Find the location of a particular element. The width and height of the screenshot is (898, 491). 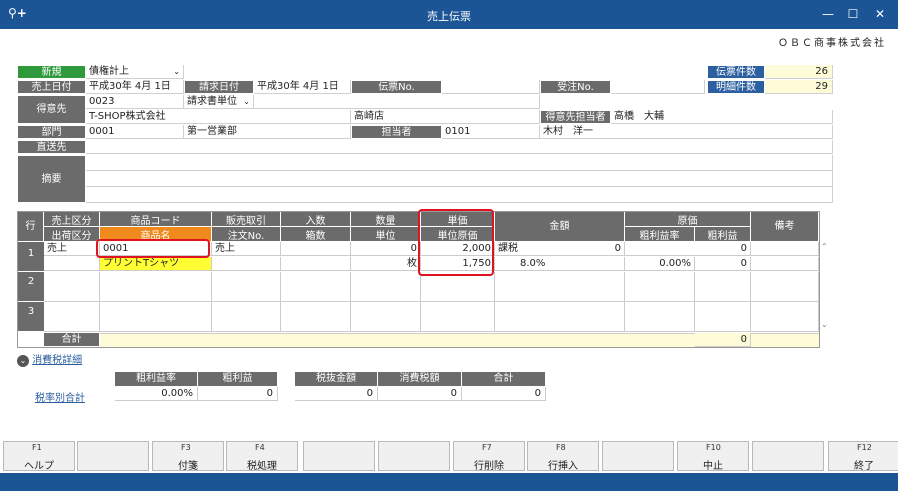

billing-date-field: 平成30年 4月 1日 is located at coordinates (302, 87).